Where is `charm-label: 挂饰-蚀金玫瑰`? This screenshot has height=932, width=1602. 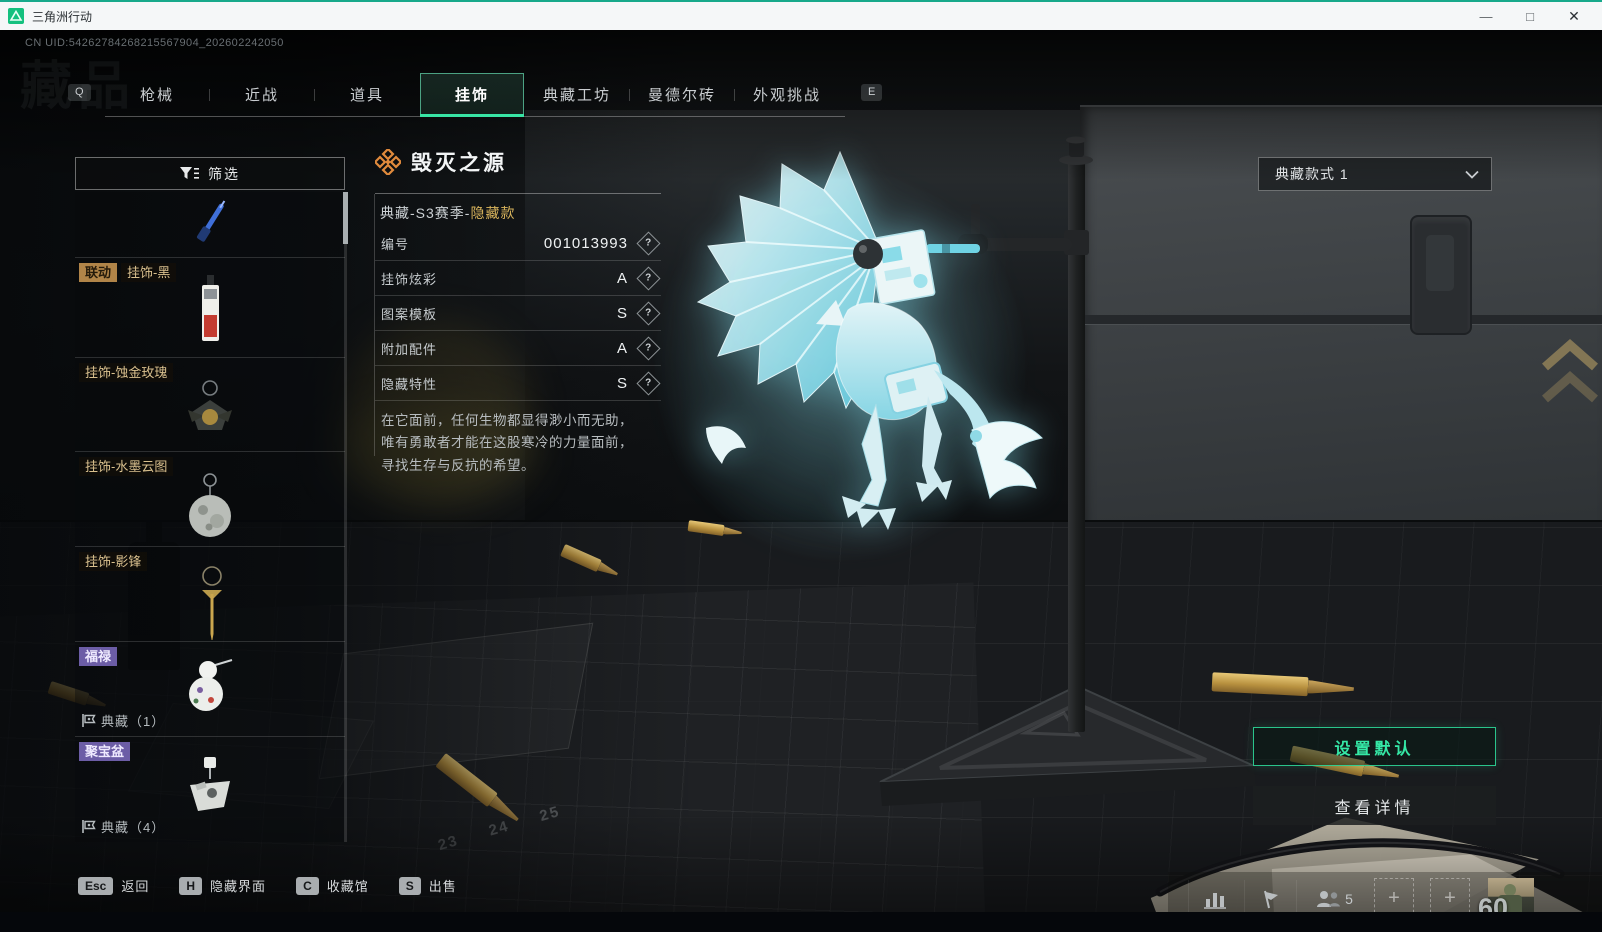
charm-label: 挂饰-蚀金玫瑰 is located at coordinates (126, 372).